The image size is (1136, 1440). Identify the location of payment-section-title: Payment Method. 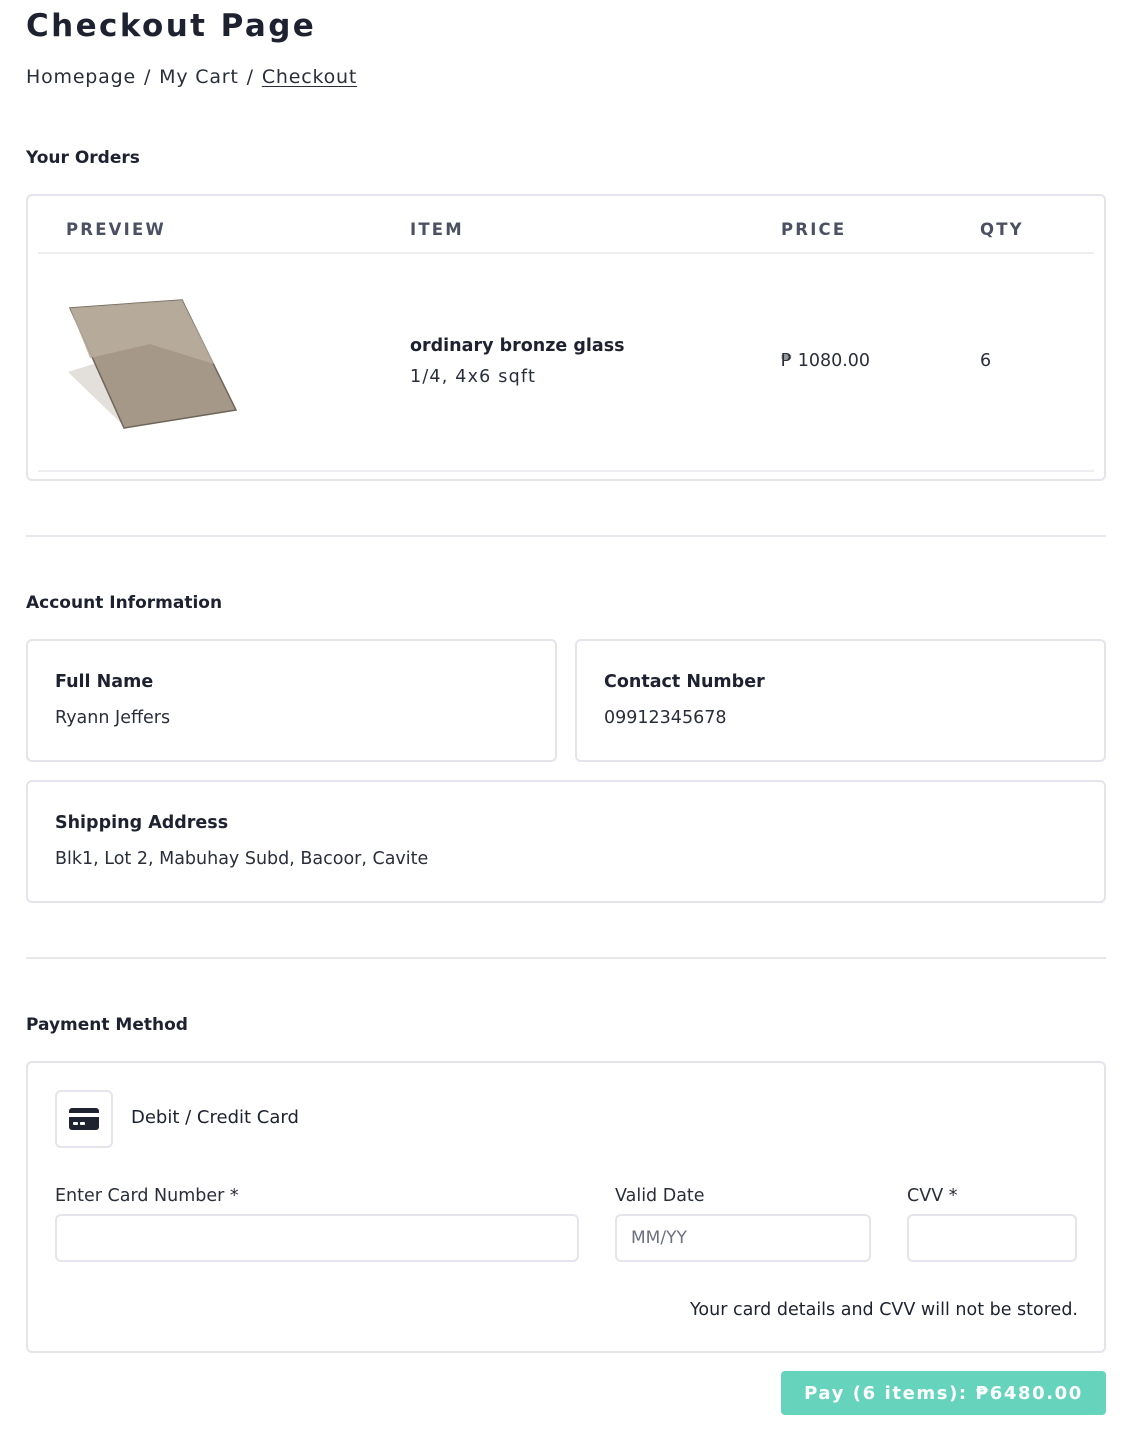
(107, 1025).